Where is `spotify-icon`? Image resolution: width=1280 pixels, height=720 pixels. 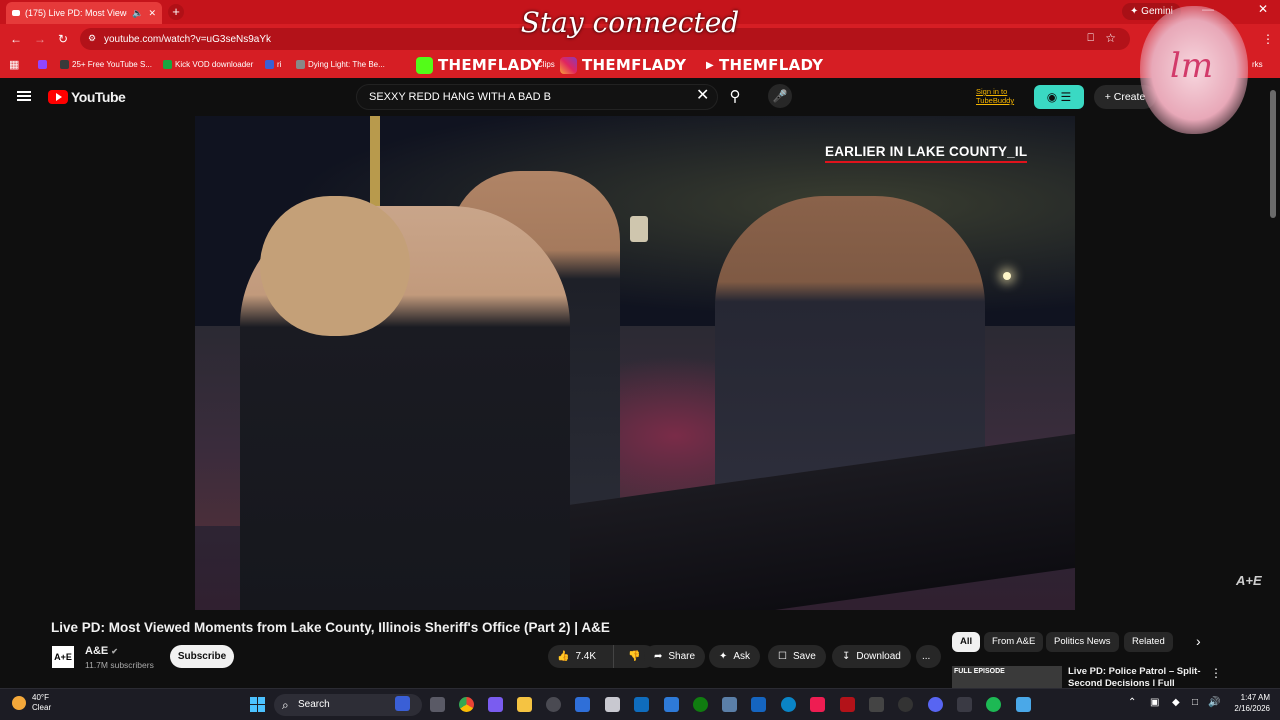 spotify-icon is located at coordinates (993, 704).